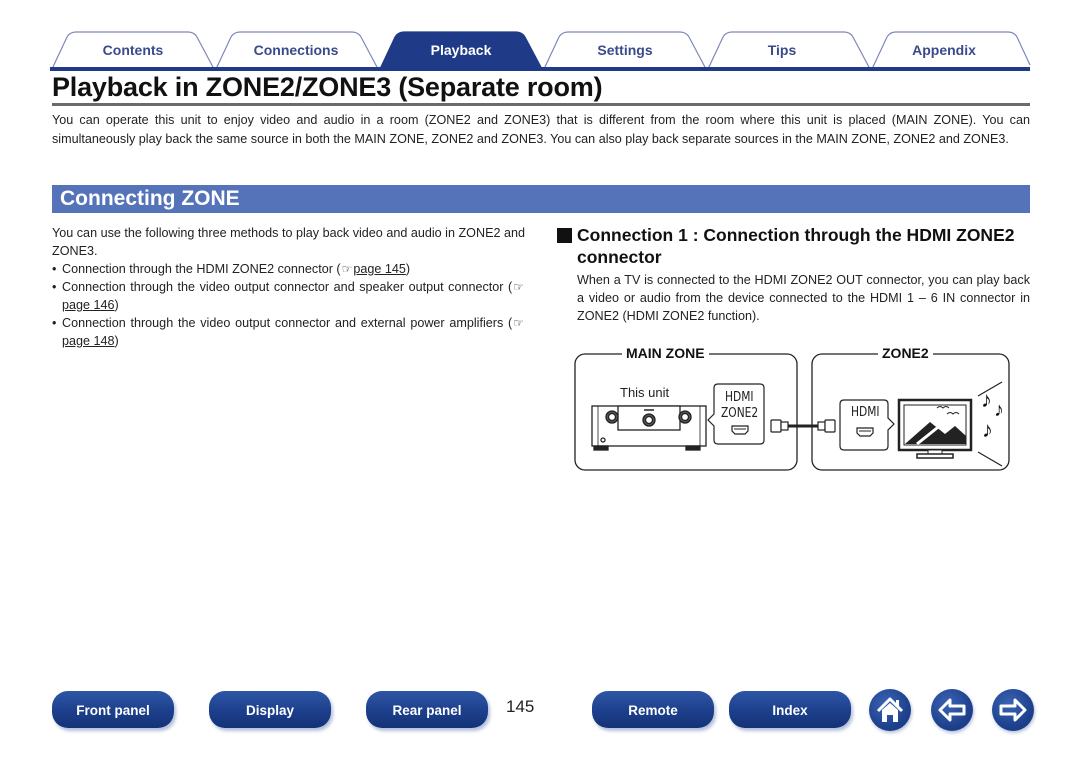 Image resolution: width=1080 pixels, height=761 pixels. Describe the element at coordinates (739, 397) in the screenshot. I see `hdmi-out-label-line1: HDMI` at that location.